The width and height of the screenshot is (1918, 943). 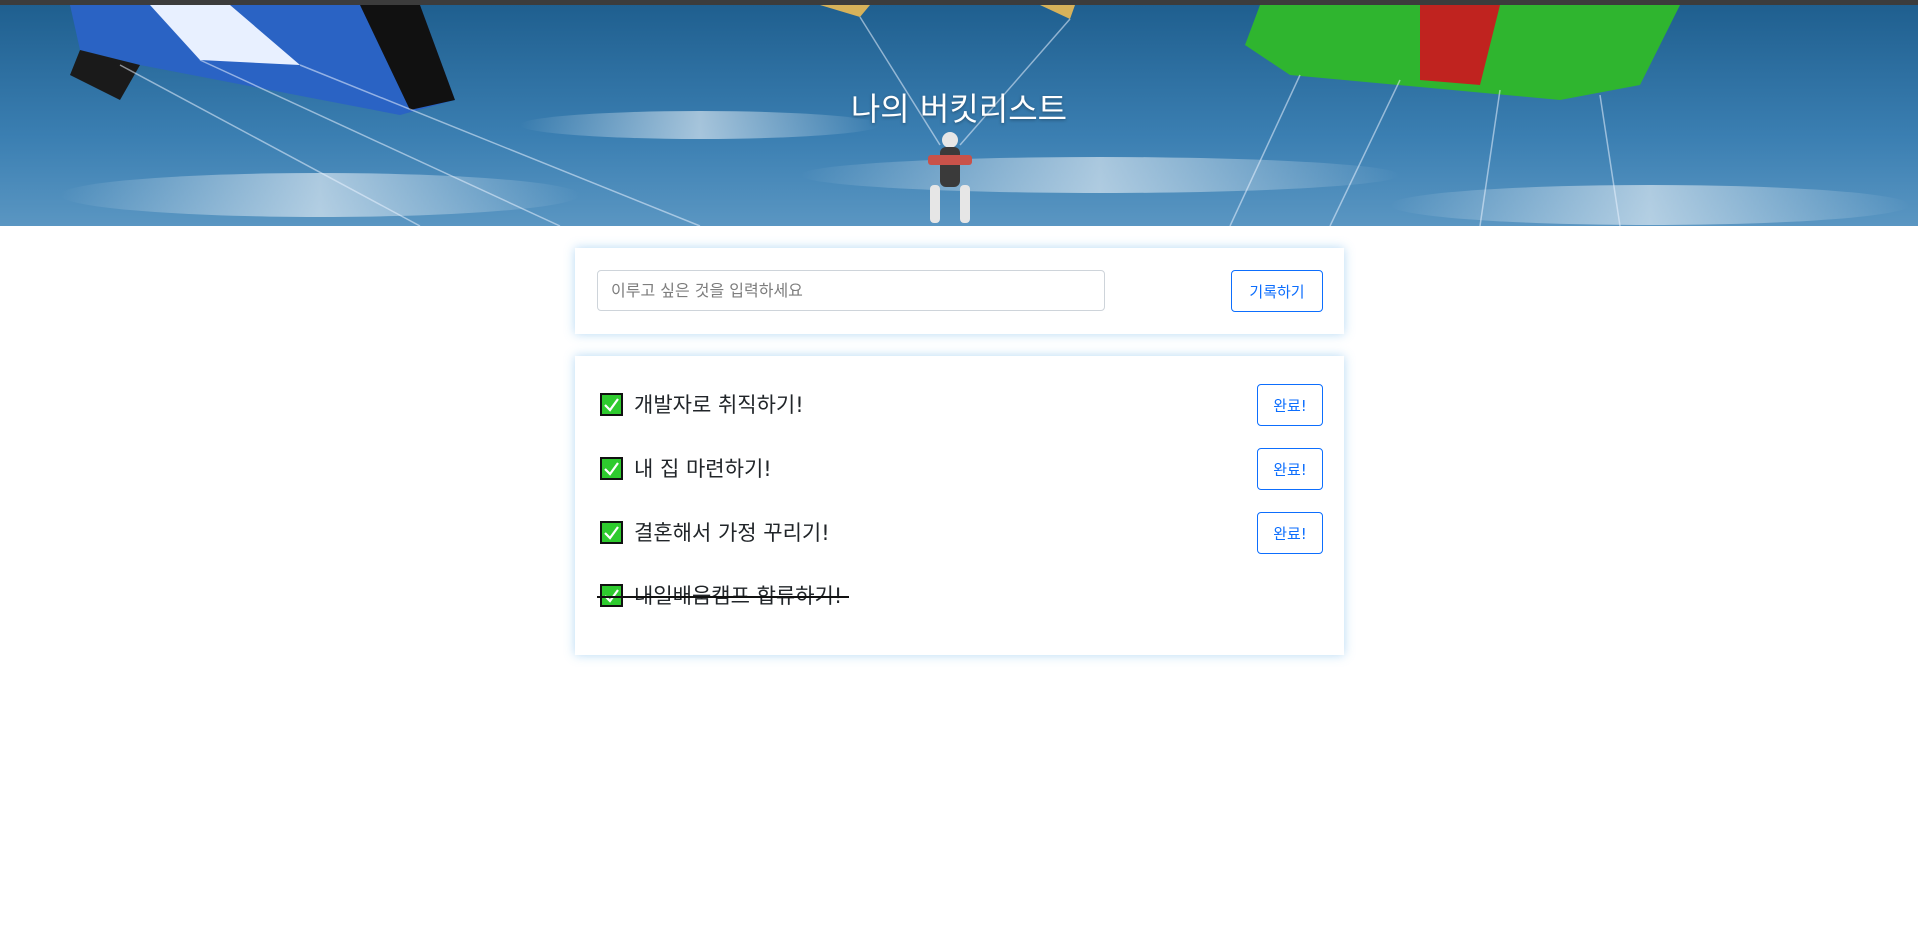 What do you see at coordinates (703, 469) in the screenshot?
I see `bucket-text: 내 집 마련하기!` at bounding box center [703, 469].